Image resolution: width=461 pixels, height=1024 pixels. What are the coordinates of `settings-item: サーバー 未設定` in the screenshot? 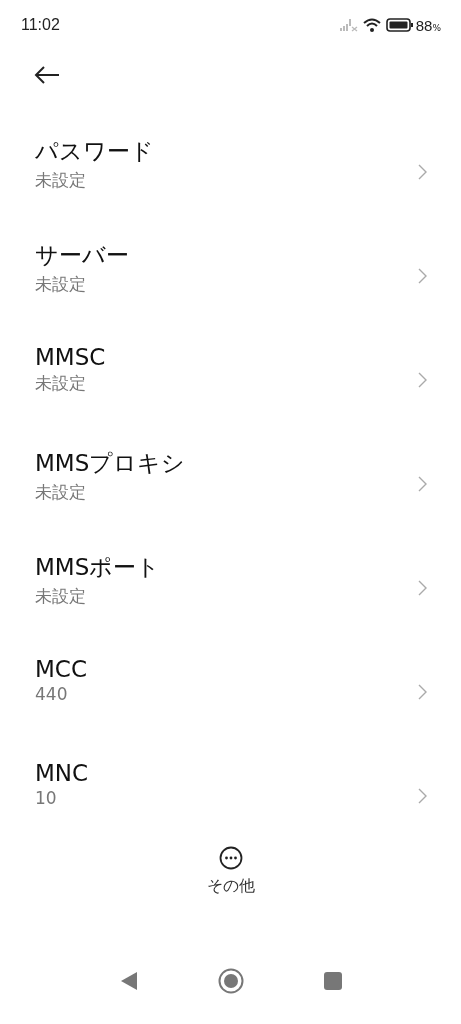 It's located at (230, 286).